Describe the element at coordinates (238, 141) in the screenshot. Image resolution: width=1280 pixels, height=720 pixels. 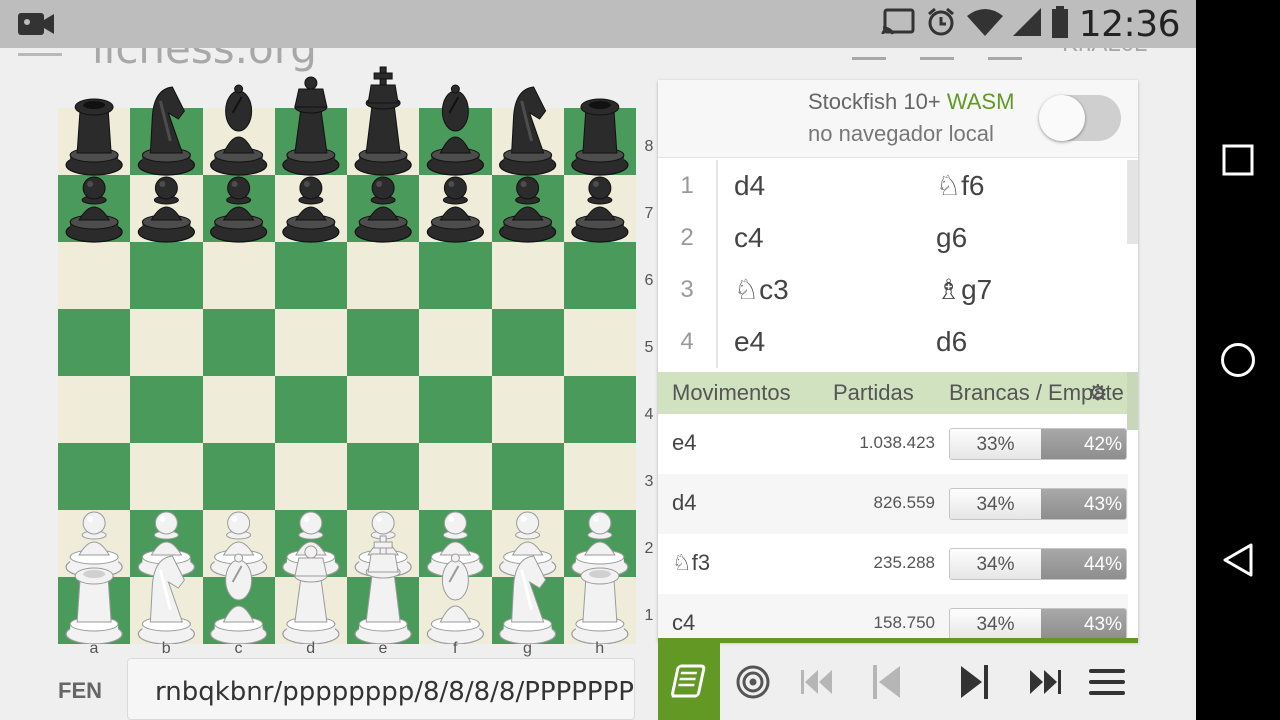
I see `square-c8` at that location.